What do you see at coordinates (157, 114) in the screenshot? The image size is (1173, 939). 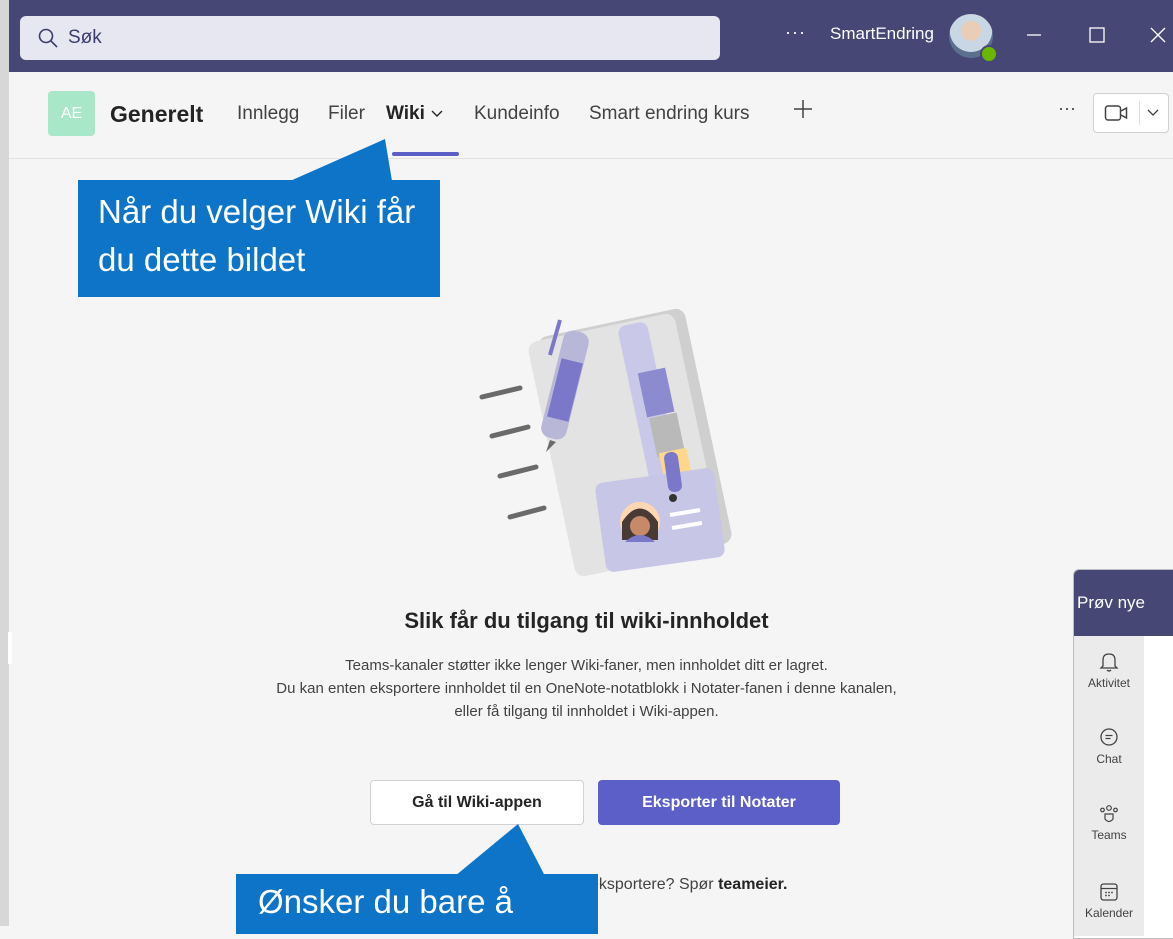 I see `channel-title: Generelt` at bounding box center [157, 114].